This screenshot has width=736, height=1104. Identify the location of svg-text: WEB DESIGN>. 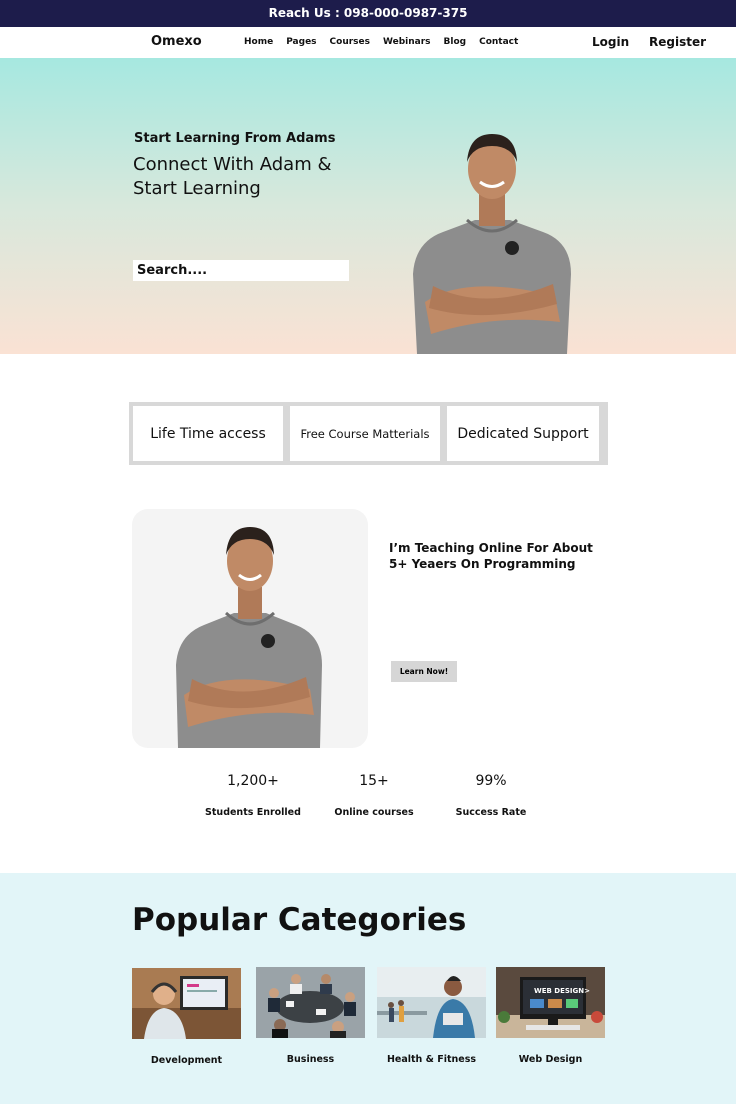
(562, 991).